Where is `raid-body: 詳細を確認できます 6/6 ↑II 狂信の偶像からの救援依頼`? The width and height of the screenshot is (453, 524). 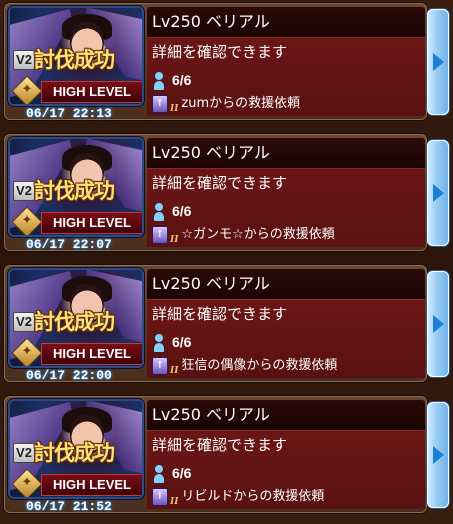
raid-body: 詳細を確認できます 6/6 ↑II 狂信の偶像からの救援依頼 is located at coordinates (286, 338).